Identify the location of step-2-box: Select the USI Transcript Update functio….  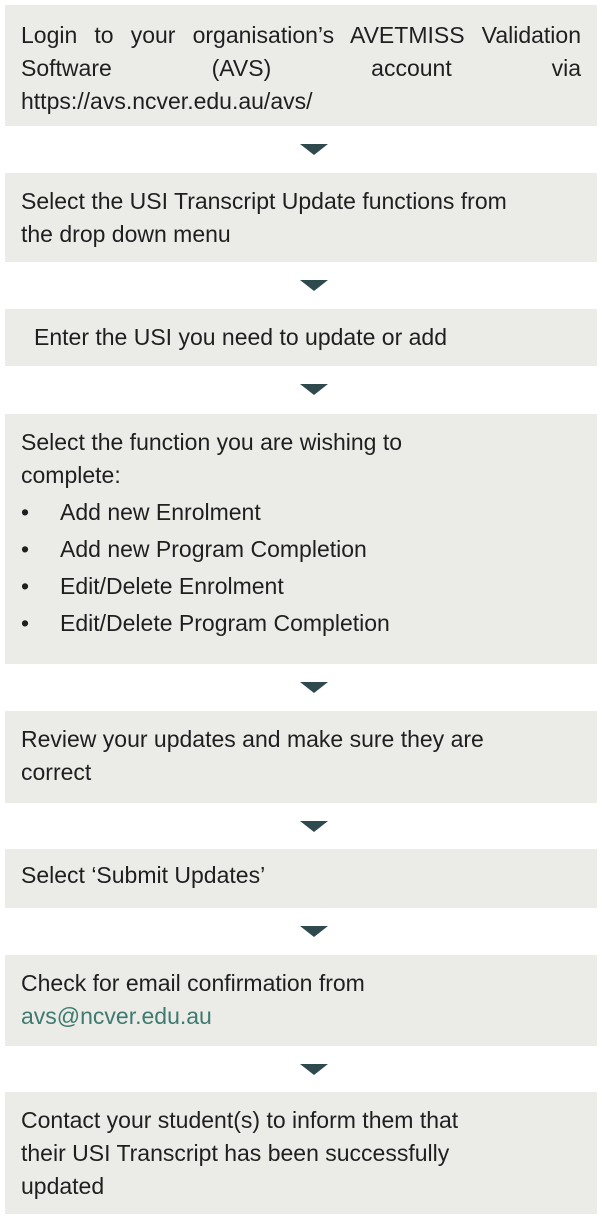
(301, 217).